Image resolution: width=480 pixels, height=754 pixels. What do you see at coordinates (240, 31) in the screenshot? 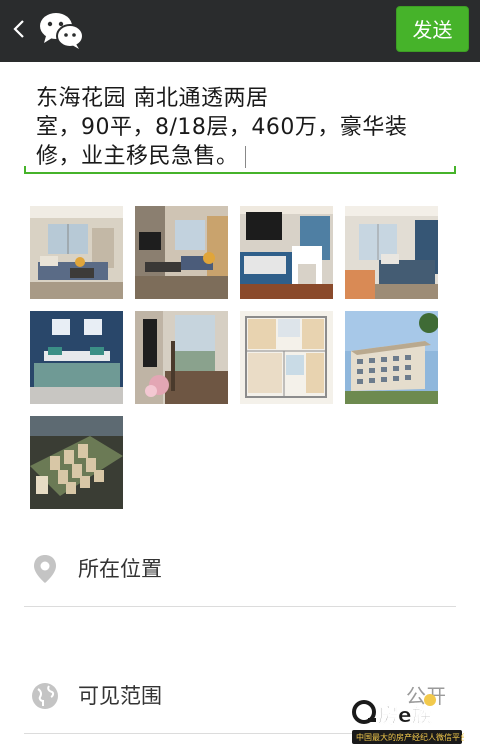
I see `top-bar: 发送` at bounding box center [240, 31].